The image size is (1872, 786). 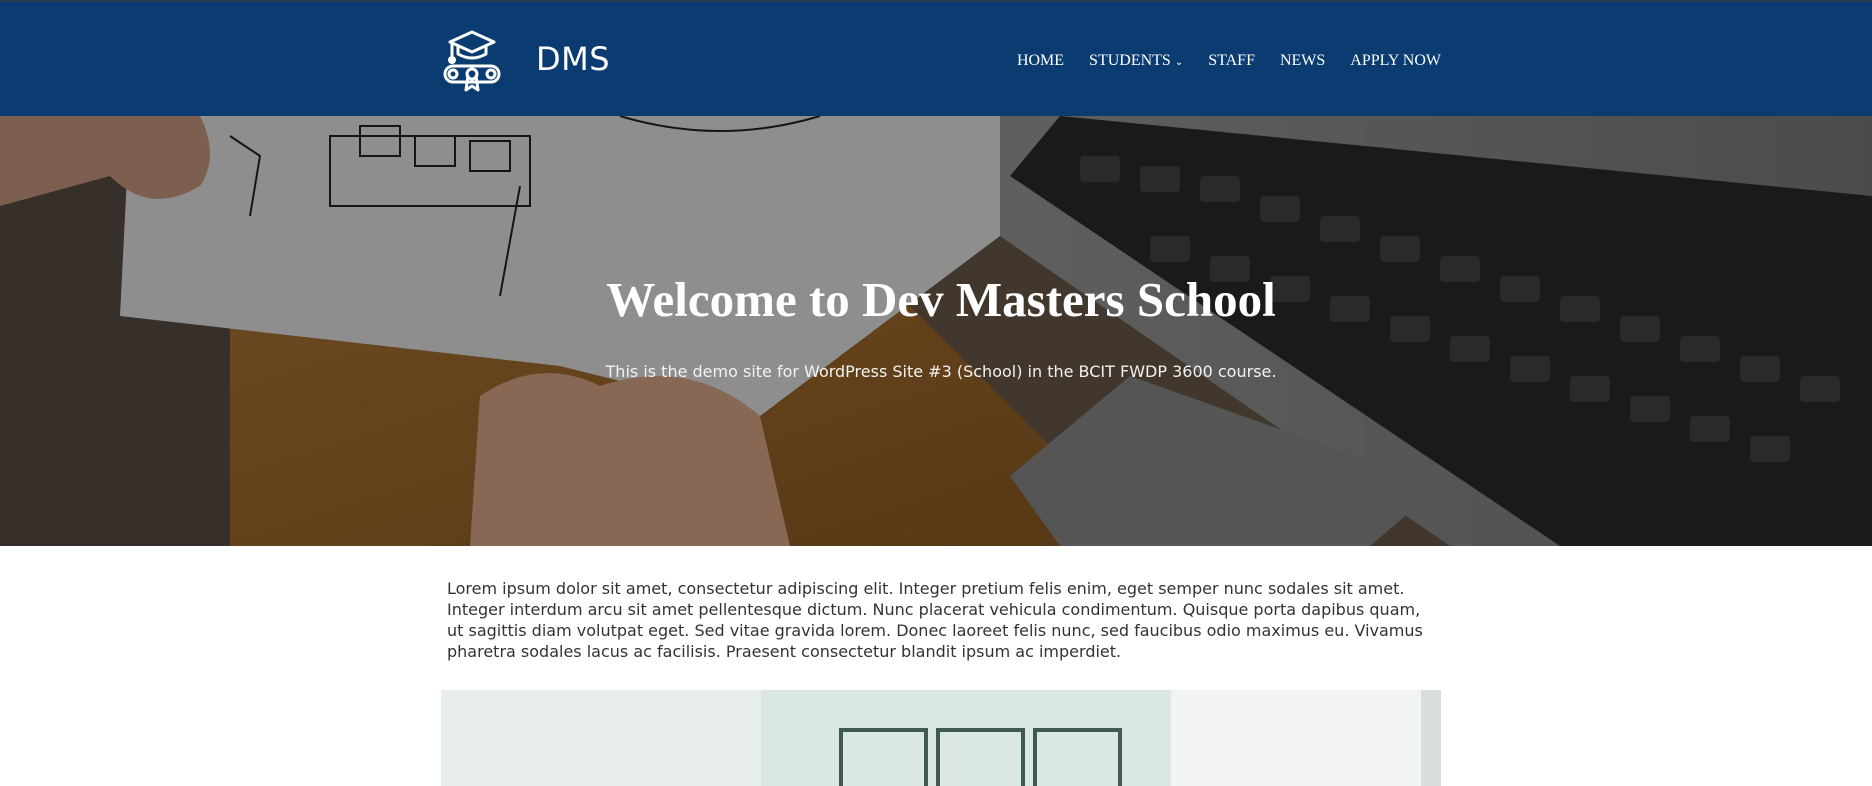 I want to click on chevron-down-icon: ⌄, so click(x=1179, y=62).